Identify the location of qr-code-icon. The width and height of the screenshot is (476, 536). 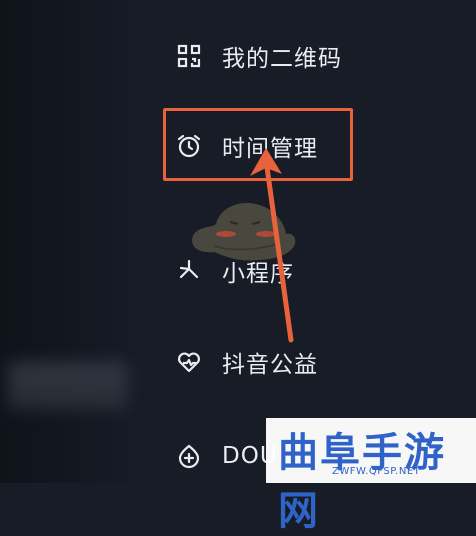
(189, 56).